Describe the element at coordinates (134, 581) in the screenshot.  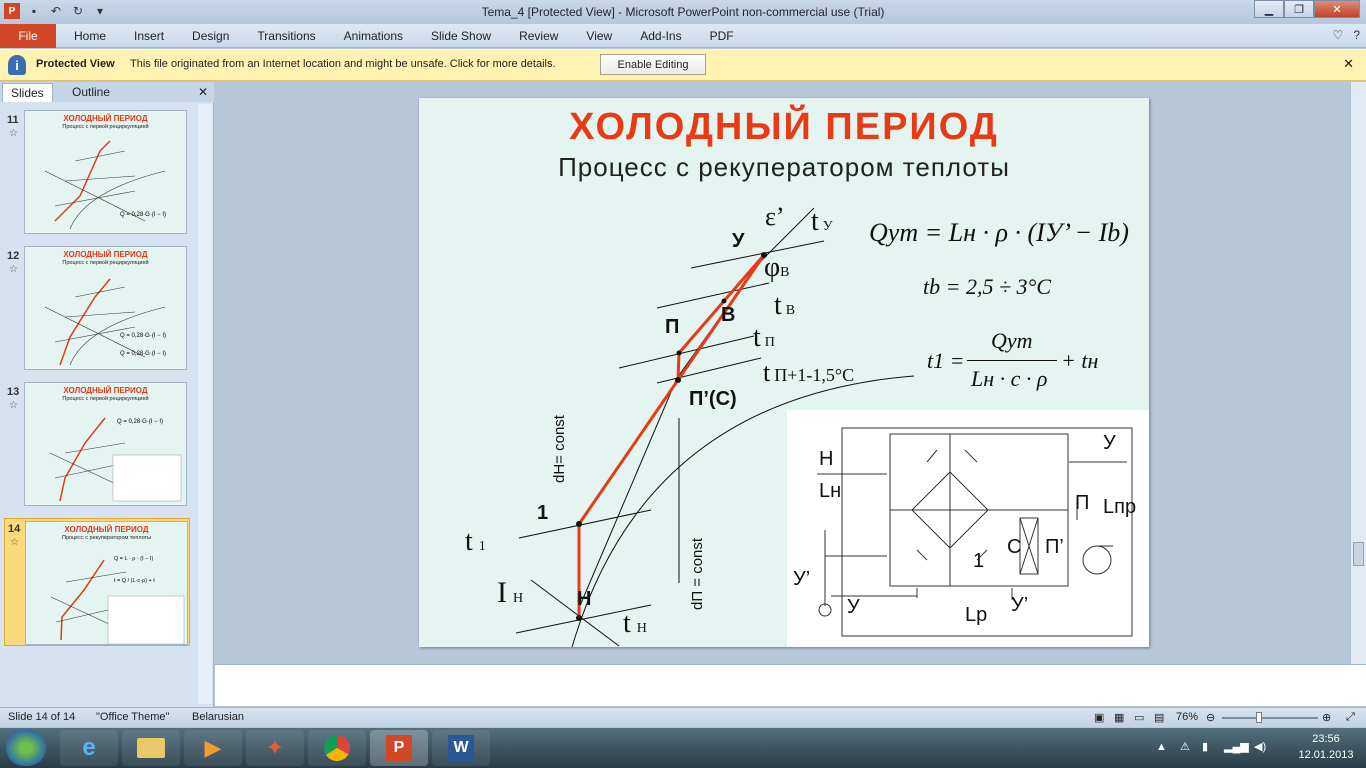
I see `svg-text: t = Q / (L·c·ρ) + t` at that location.